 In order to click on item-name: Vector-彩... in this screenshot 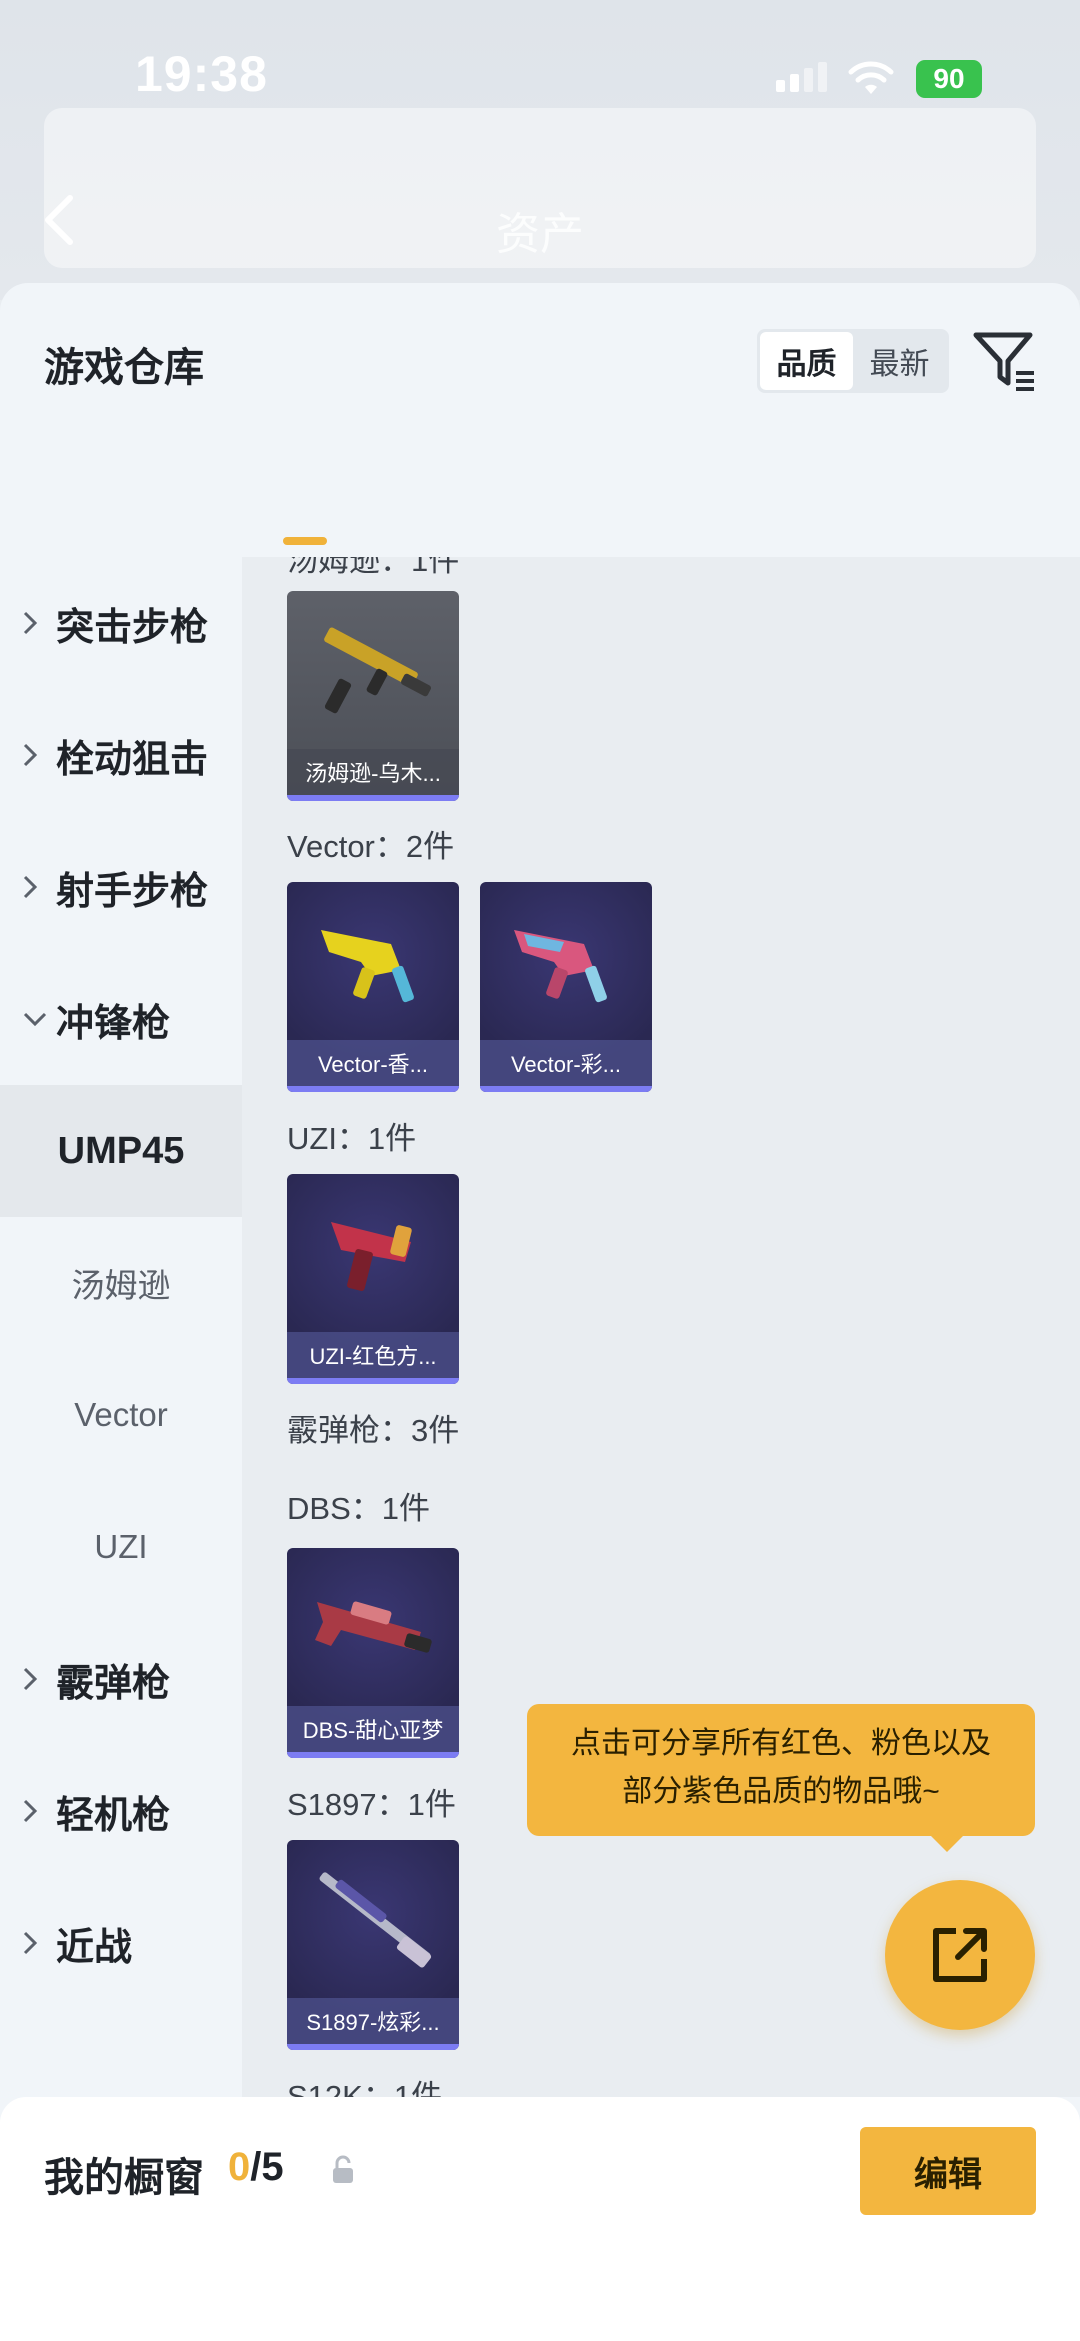, I will do `click(566, 1063)`.